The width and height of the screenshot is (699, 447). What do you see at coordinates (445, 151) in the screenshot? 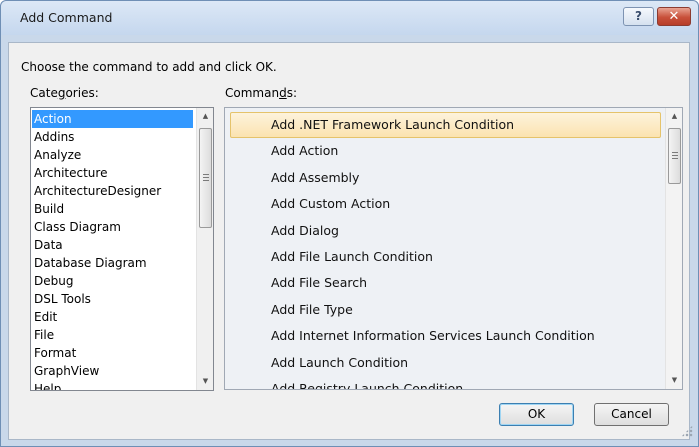
I see `command-item: Add Action` at bounding box center [445, 151].